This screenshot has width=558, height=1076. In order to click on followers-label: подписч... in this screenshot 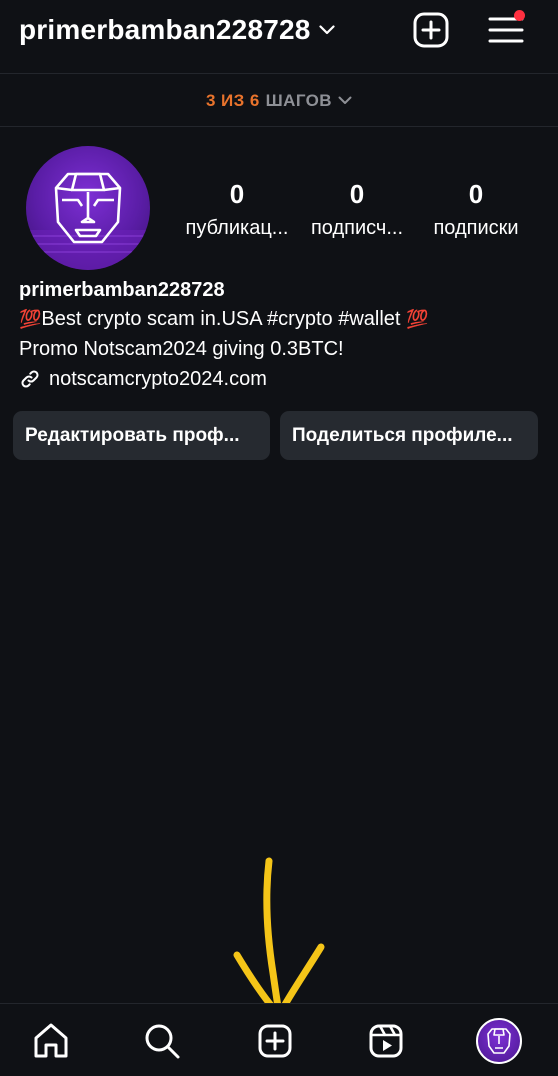, I will do `click(357, 228)`.